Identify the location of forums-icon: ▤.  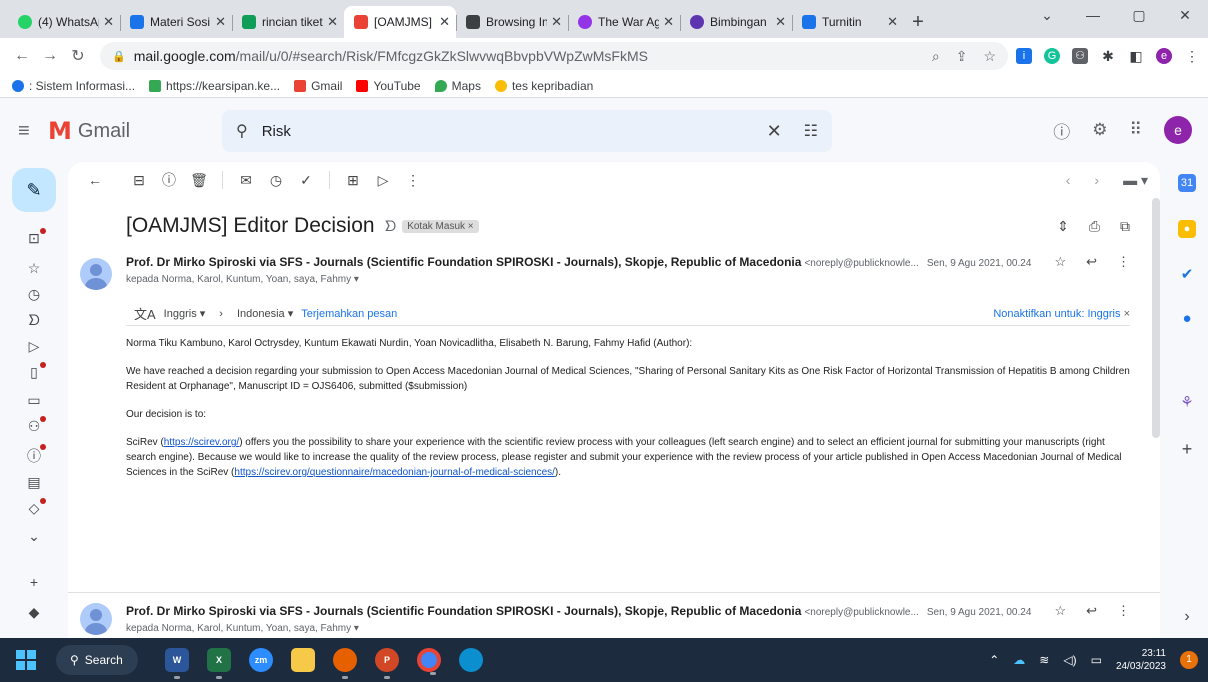
(34, 482).